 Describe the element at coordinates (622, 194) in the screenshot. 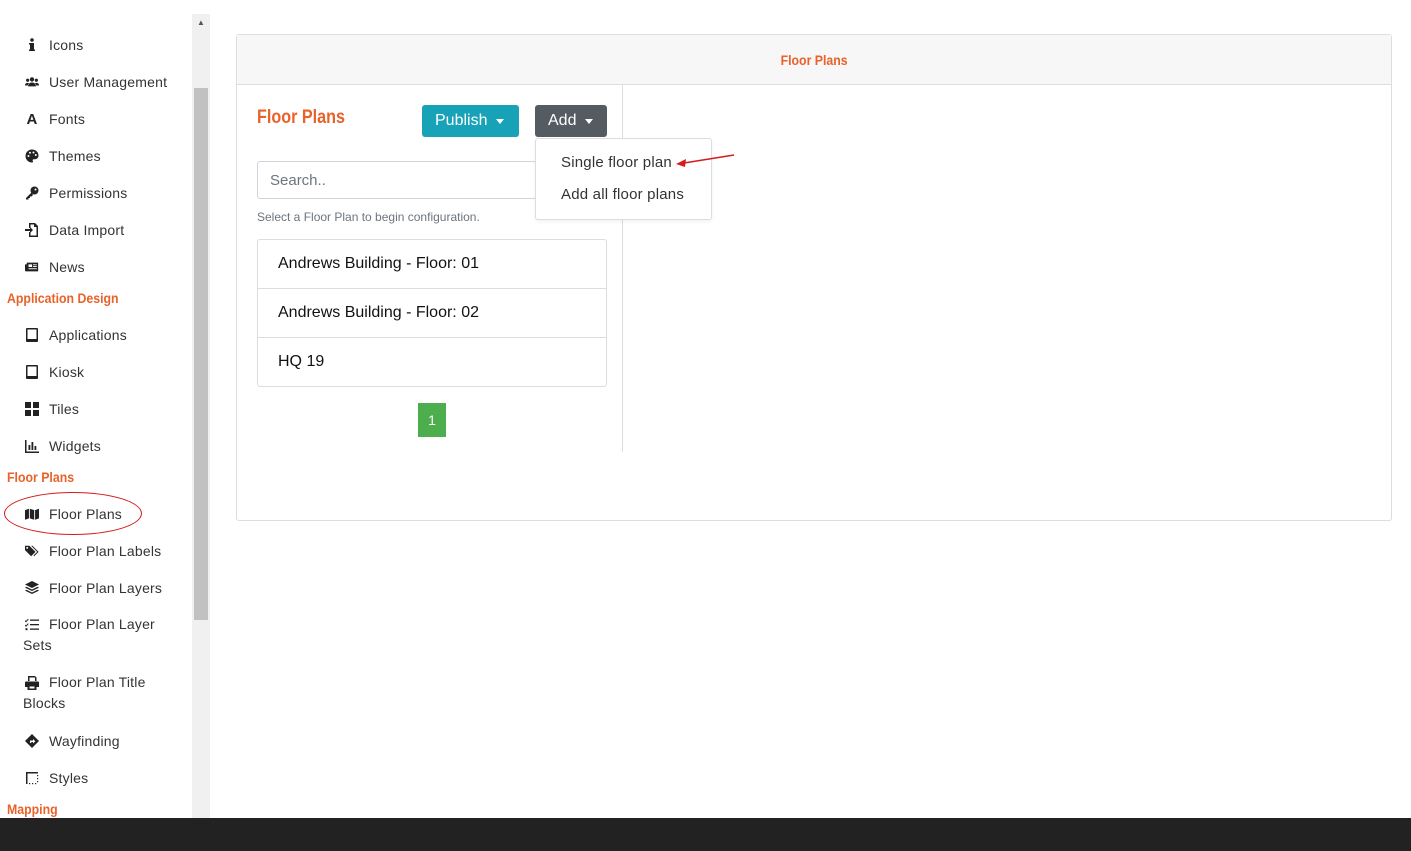

I see `menu-item-add-all-floor-plans: Add all floor plans` at that location.